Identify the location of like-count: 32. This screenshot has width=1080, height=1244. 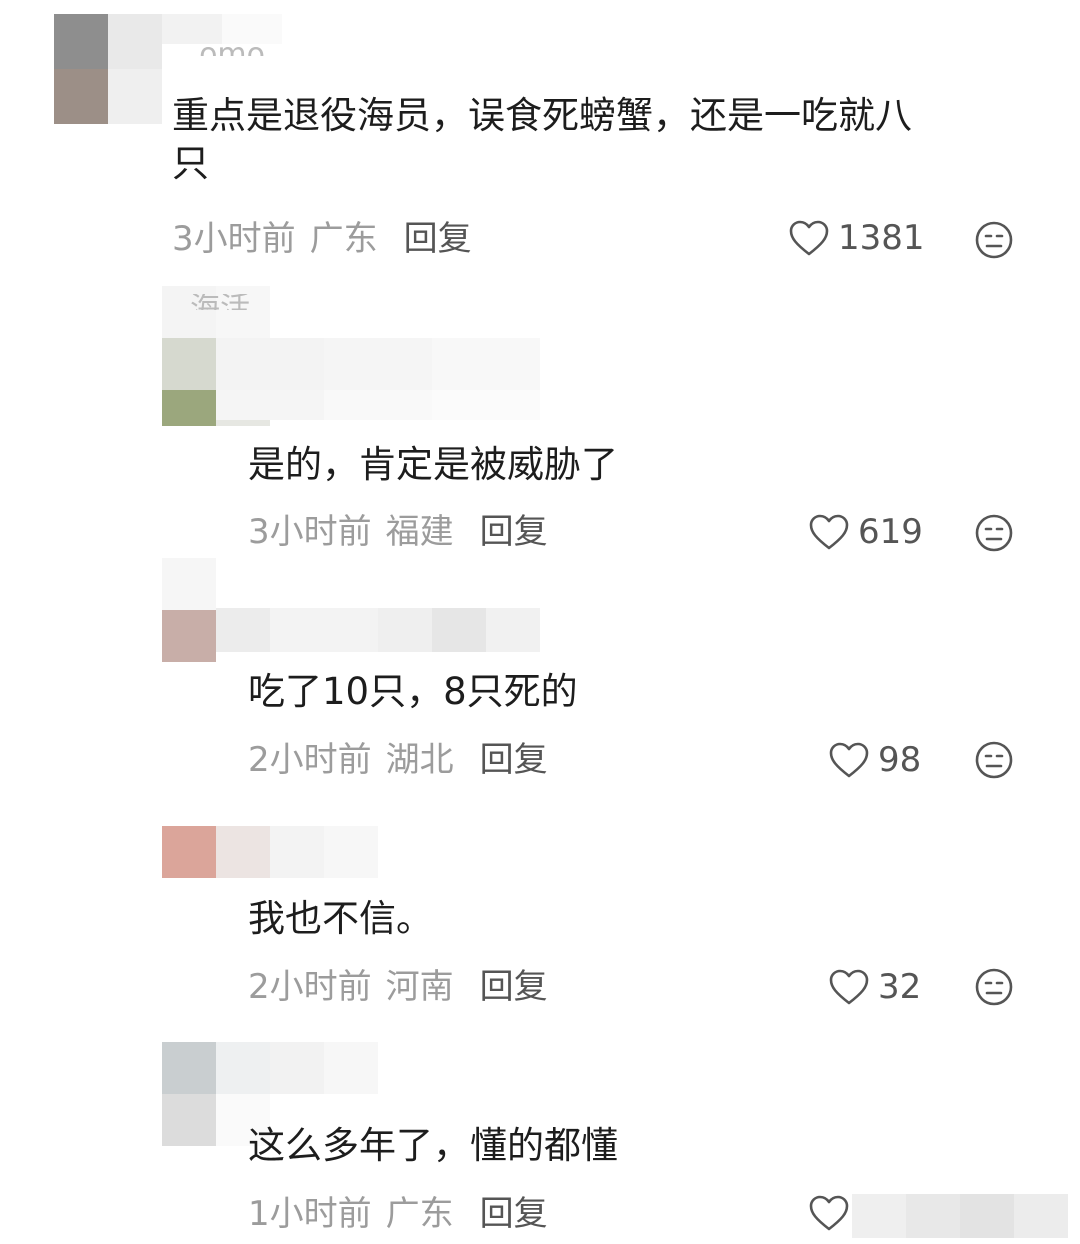
(900, 987).